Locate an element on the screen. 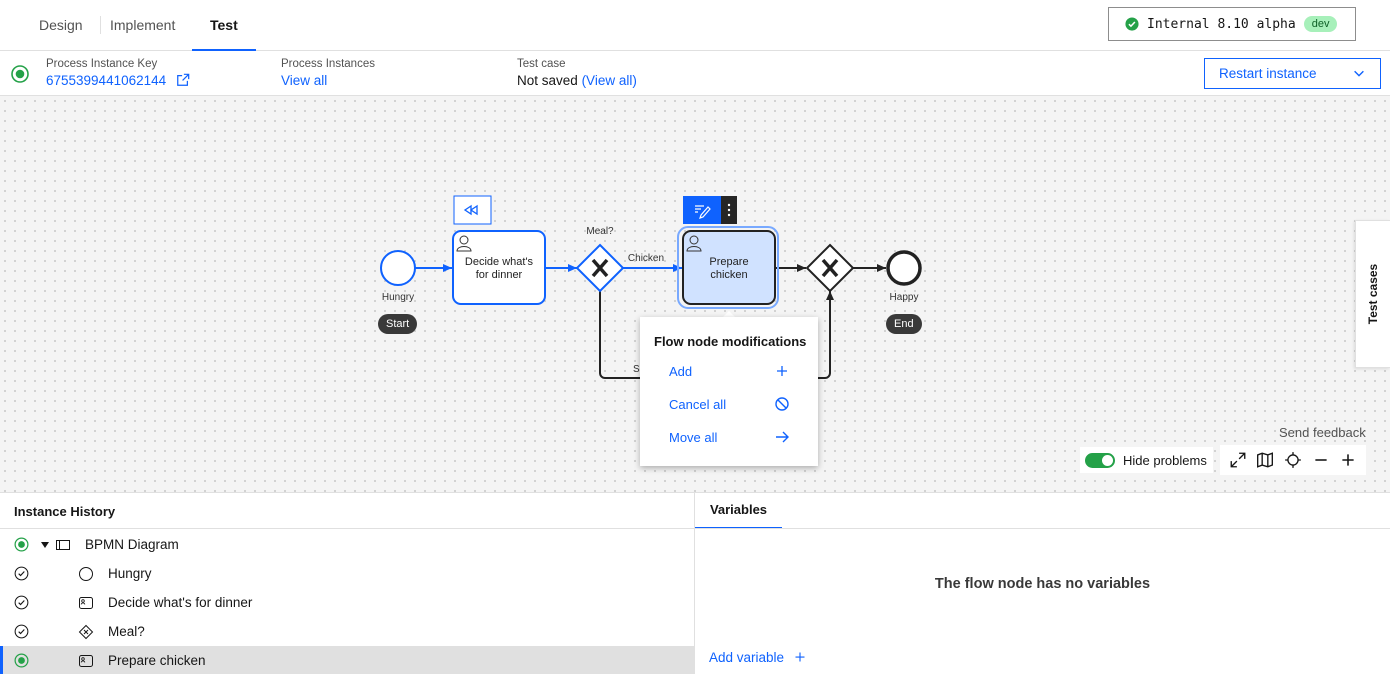  flow-alternate-label: S is located at coordinates (636, 369).